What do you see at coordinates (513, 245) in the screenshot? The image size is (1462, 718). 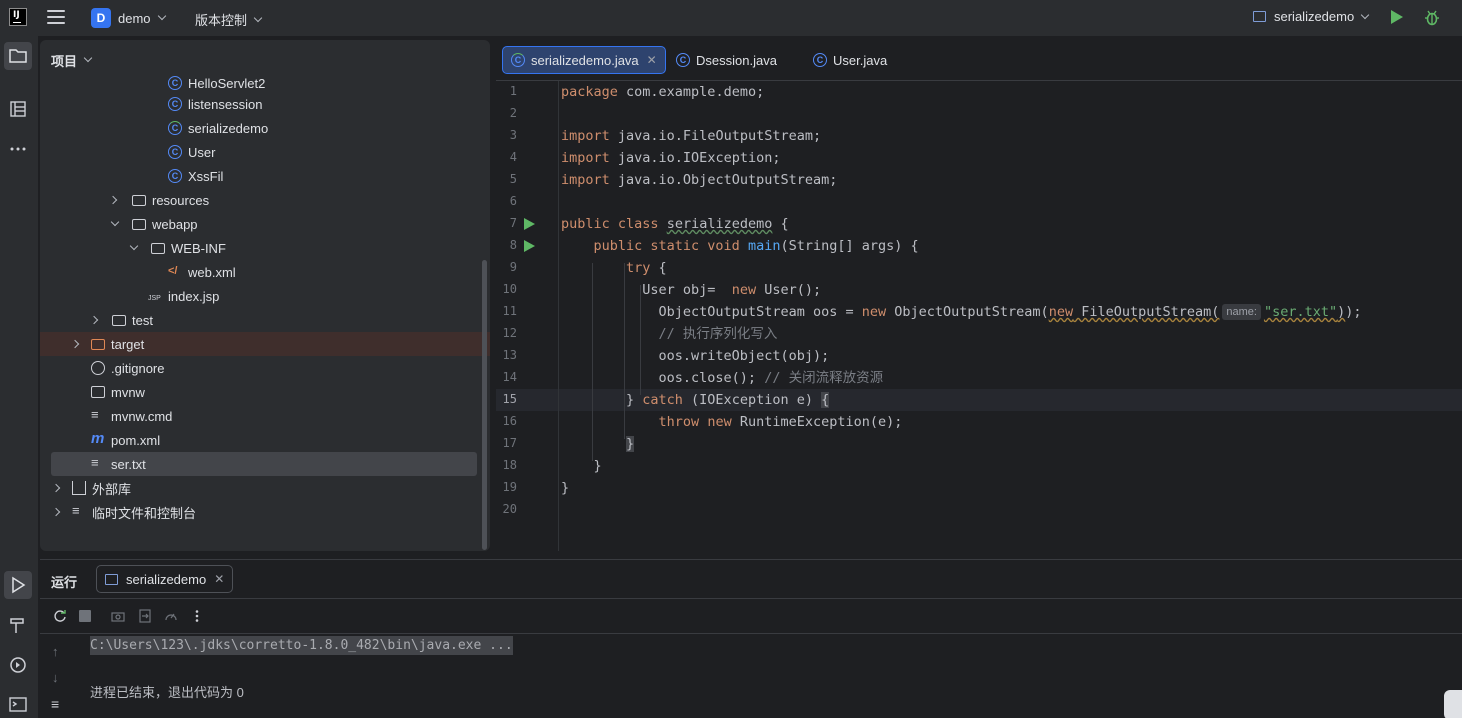 I see `line-number: 8` at bounding box center [513, 245].